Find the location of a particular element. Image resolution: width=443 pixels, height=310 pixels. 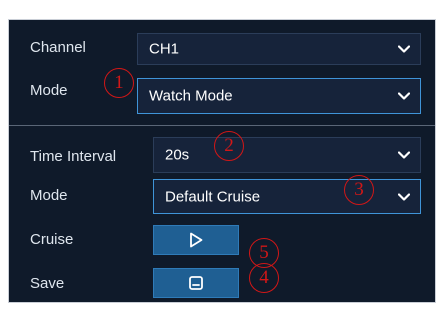

save-button is located at coordinates (196, 283).